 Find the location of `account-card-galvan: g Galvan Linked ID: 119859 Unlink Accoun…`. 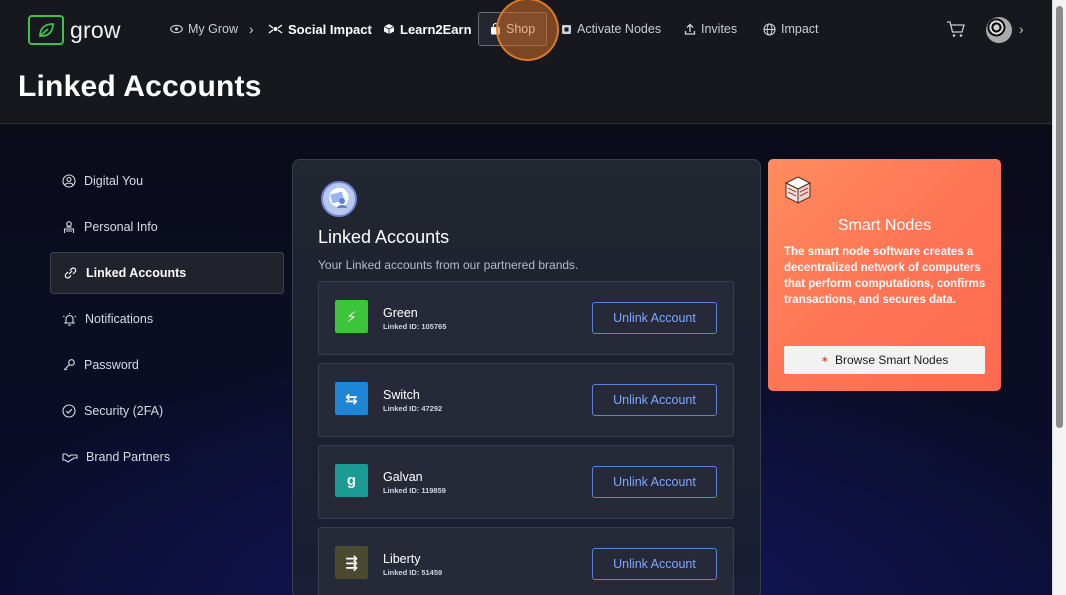

account-card-galvan: g Galvan Linked ID: 119859 Unlink Accoun… is located at coordinates (526, 482).